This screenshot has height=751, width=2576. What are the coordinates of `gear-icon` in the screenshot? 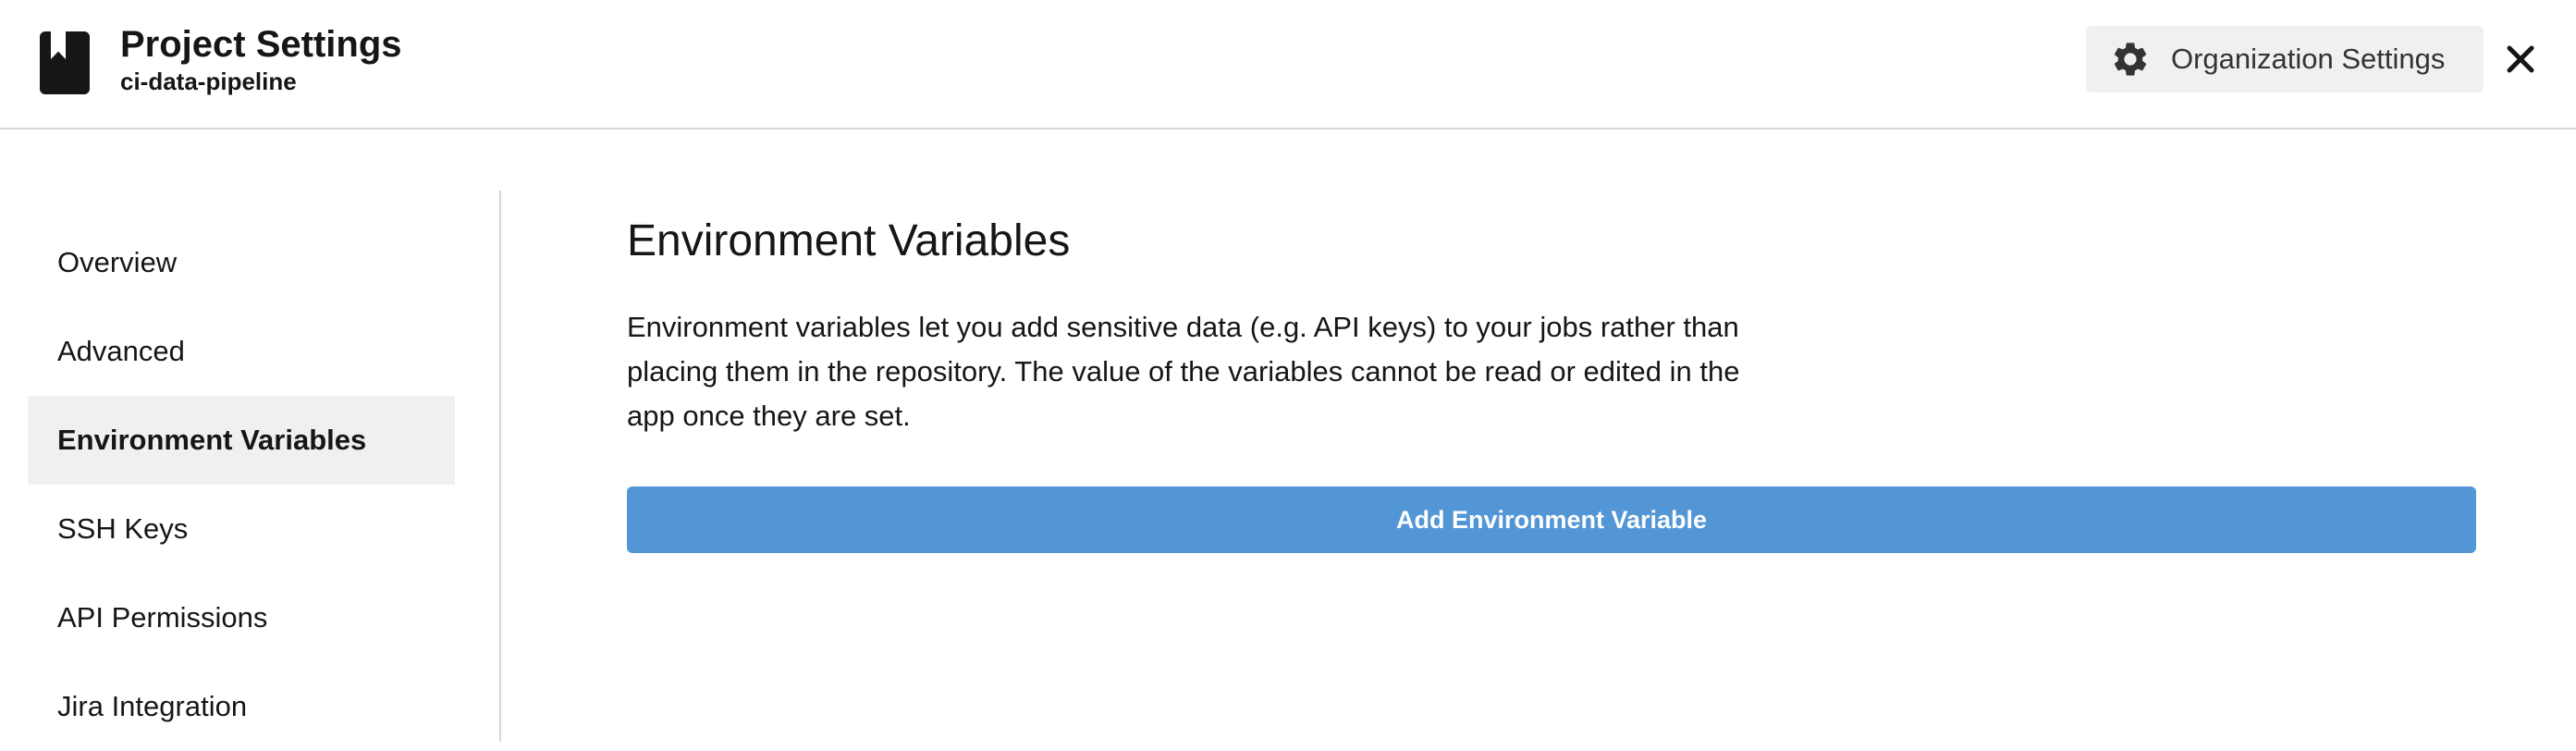 It's located at (2130, 59).